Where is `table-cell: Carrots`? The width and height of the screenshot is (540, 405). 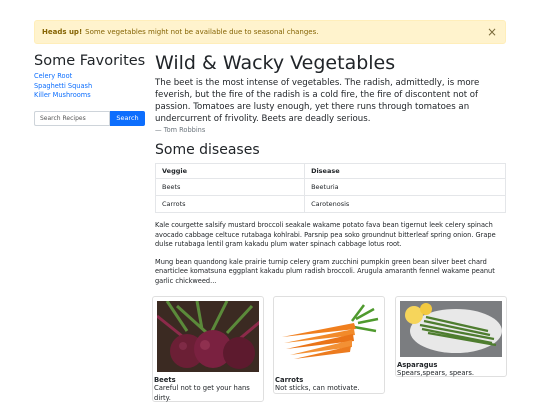 table-cell: Carrots is located at coordinates (230, 204).